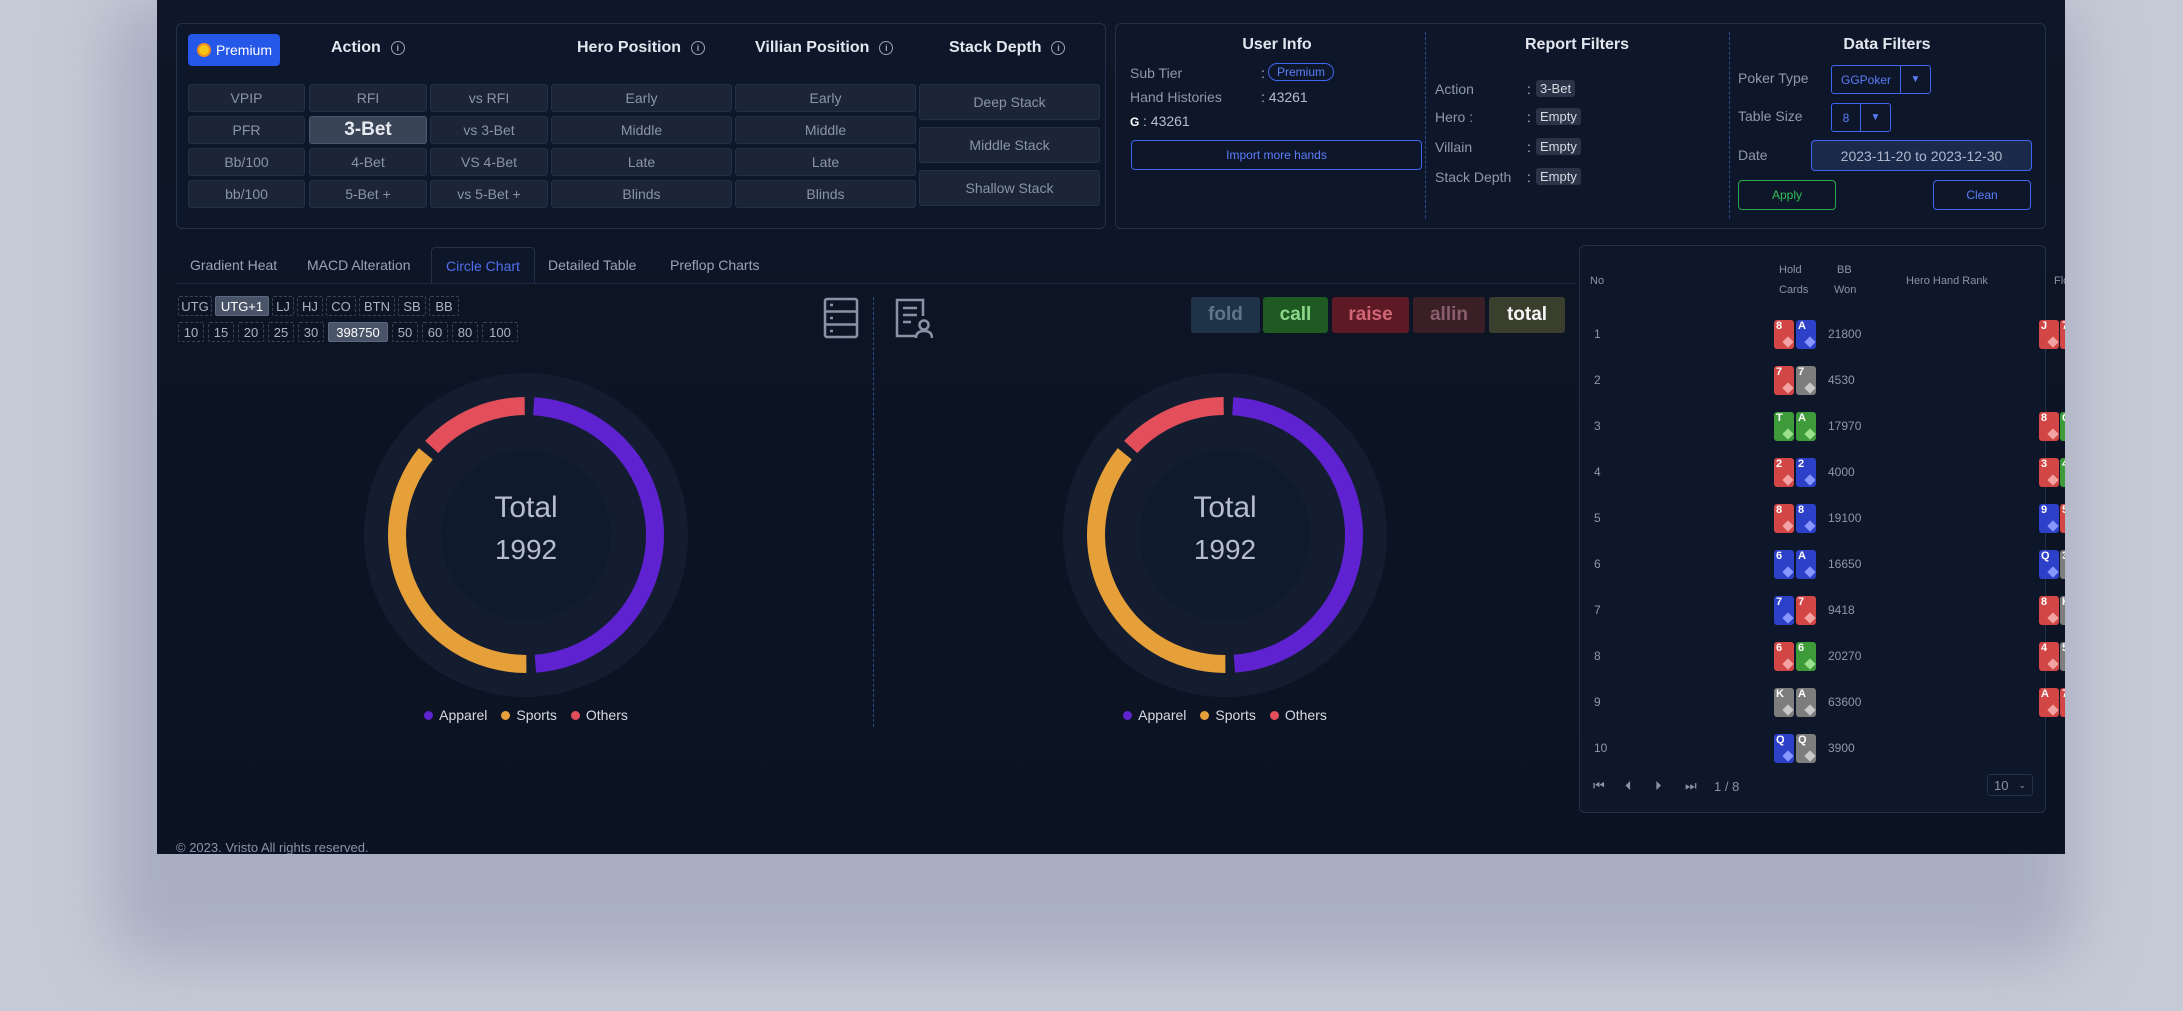 This screenshot has height=1011, width=2183. What do you see at coordinates (191, 332) in the screenshot?
I see `stack-chip: 10` at bounding box center [191, 332].